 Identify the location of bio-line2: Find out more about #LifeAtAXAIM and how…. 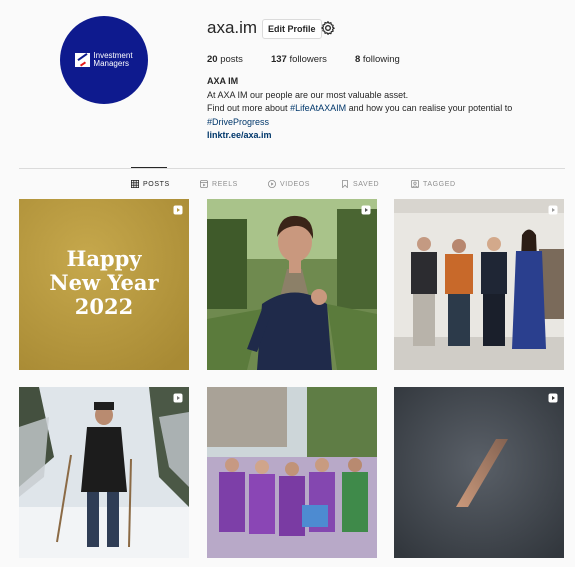
(387, 109).